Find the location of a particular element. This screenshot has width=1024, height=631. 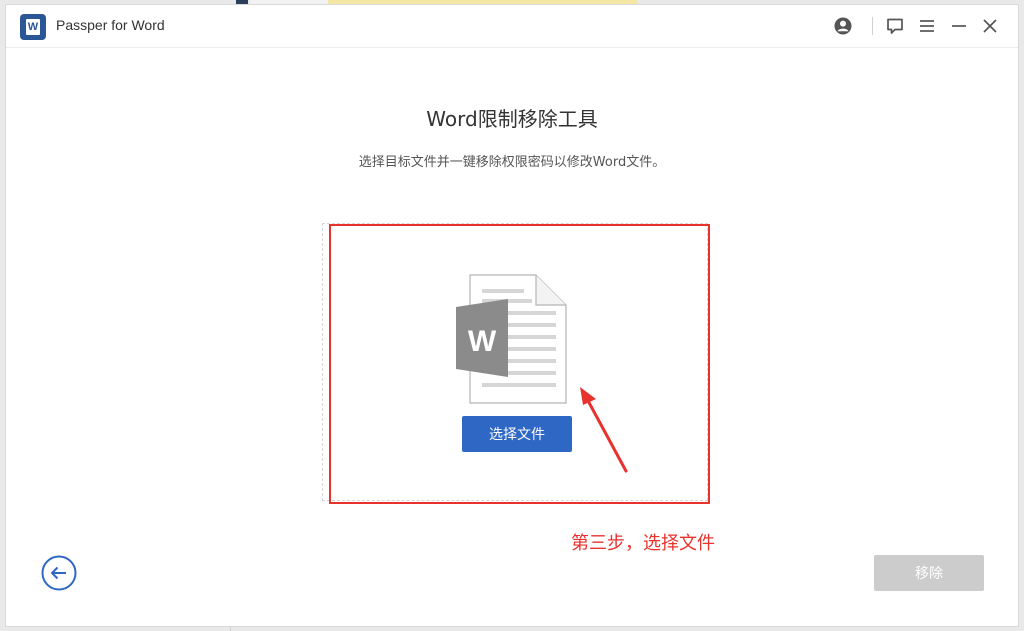

word-badge-letter: W is located at coordinates (482, 341).